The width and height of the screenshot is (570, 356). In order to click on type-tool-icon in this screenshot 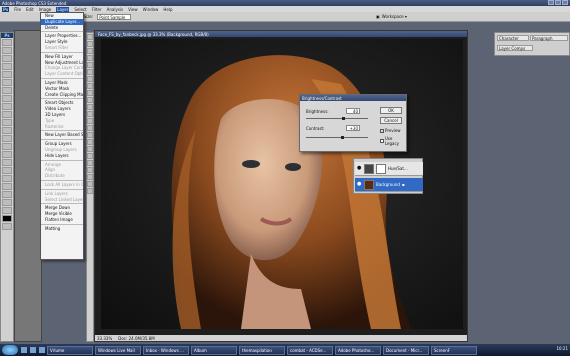, I will do `click(7, 162)`.